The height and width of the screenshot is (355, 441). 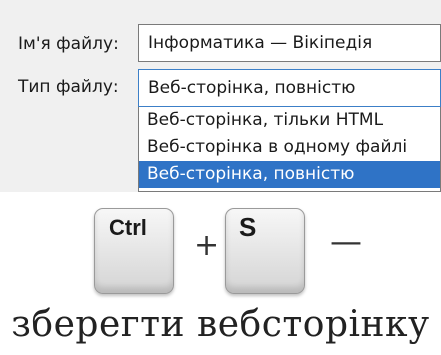 I want to click on ctrl-key-label: Ctrl, so click(x=128, y=227).